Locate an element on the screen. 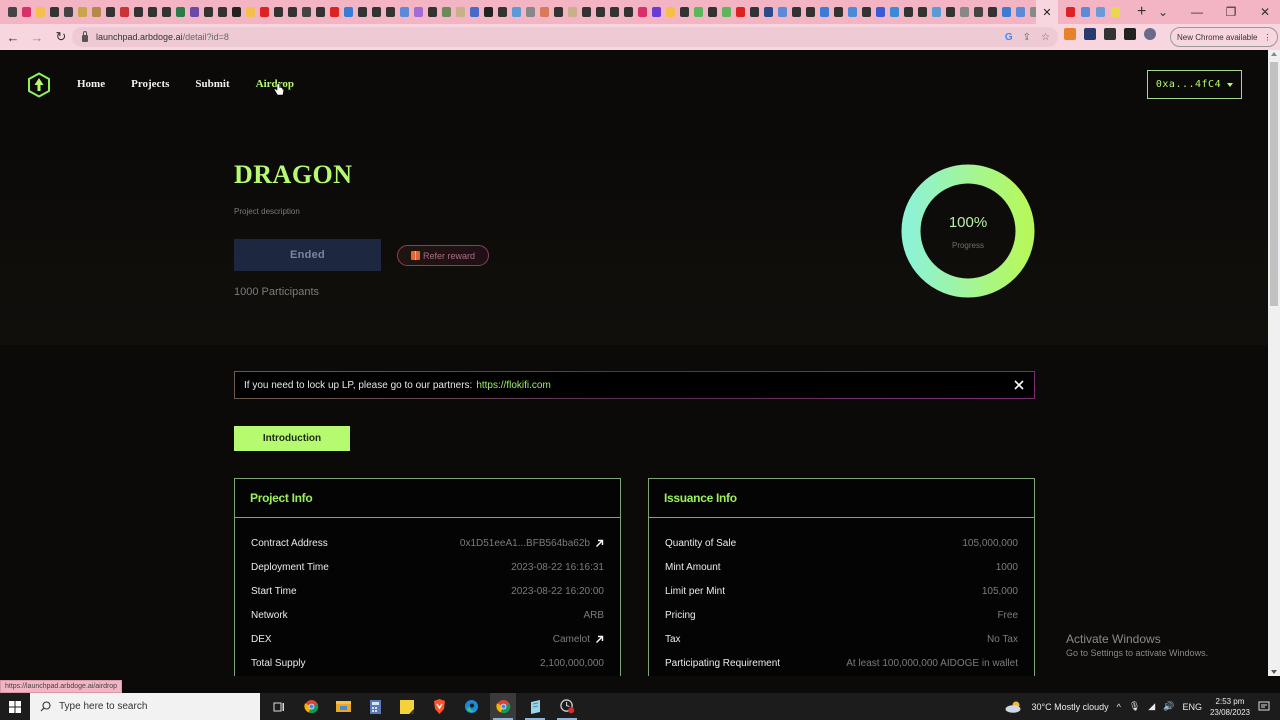  close-tab-icon: ✕ is located at coordinates (1046, 12).